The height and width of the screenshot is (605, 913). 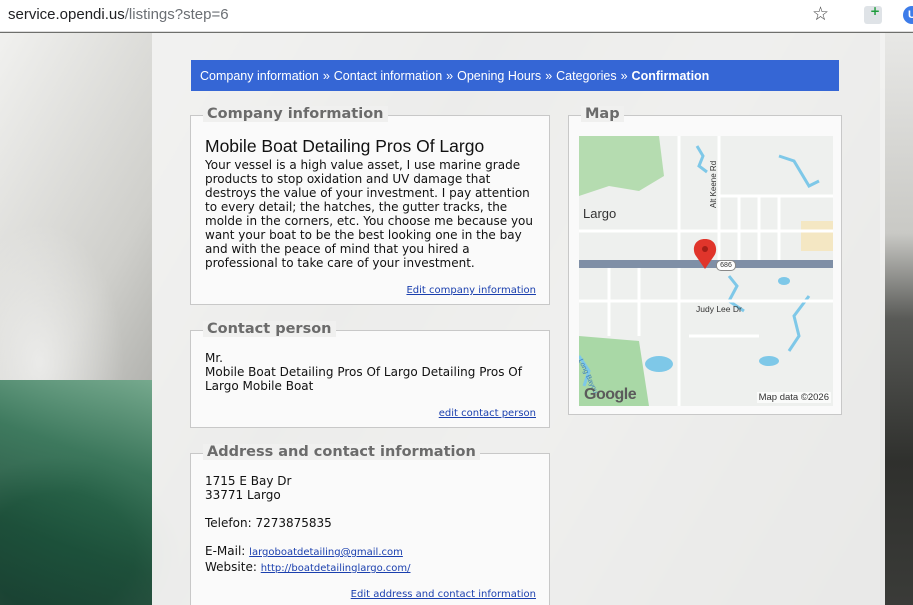 I want to click on breadcrumb-categories: Categories, so click(x=586, y=76).